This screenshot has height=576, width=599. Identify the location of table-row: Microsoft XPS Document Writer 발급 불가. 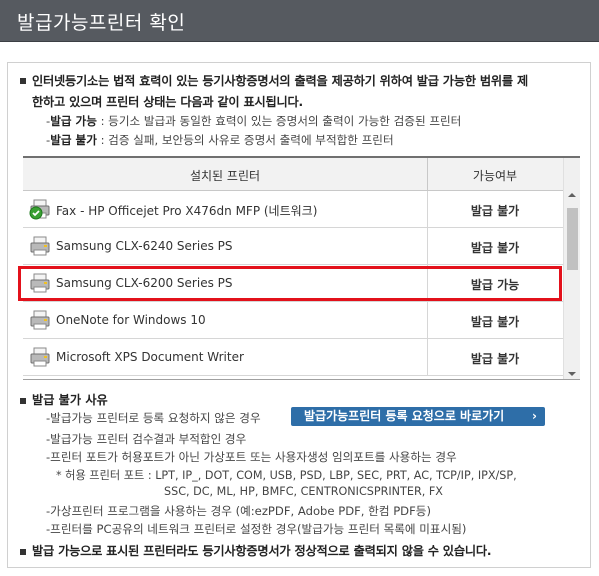
(293, 357).